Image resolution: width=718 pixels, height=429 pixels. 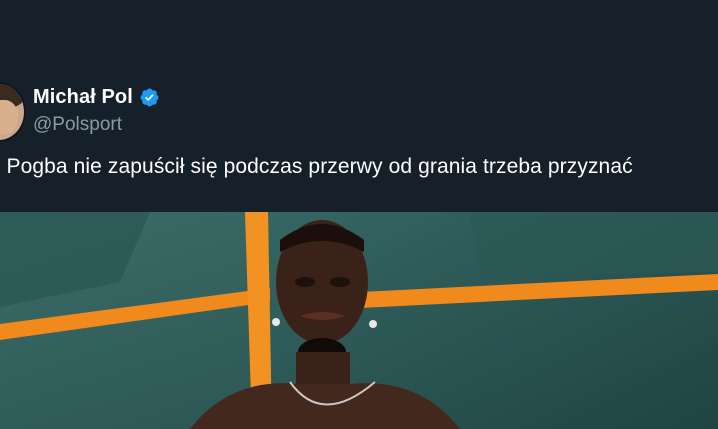 I want to click on author-display-name: Michał Pol, so click(x=83, y=97).